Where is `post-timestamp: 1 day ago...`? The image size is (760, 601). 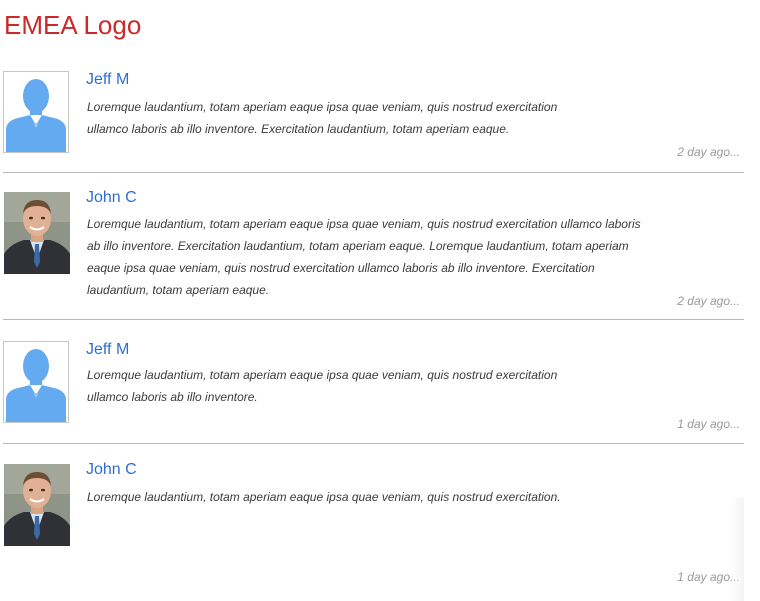 post-timestamp: 1 day ago... is located at coordinates (708, 424).